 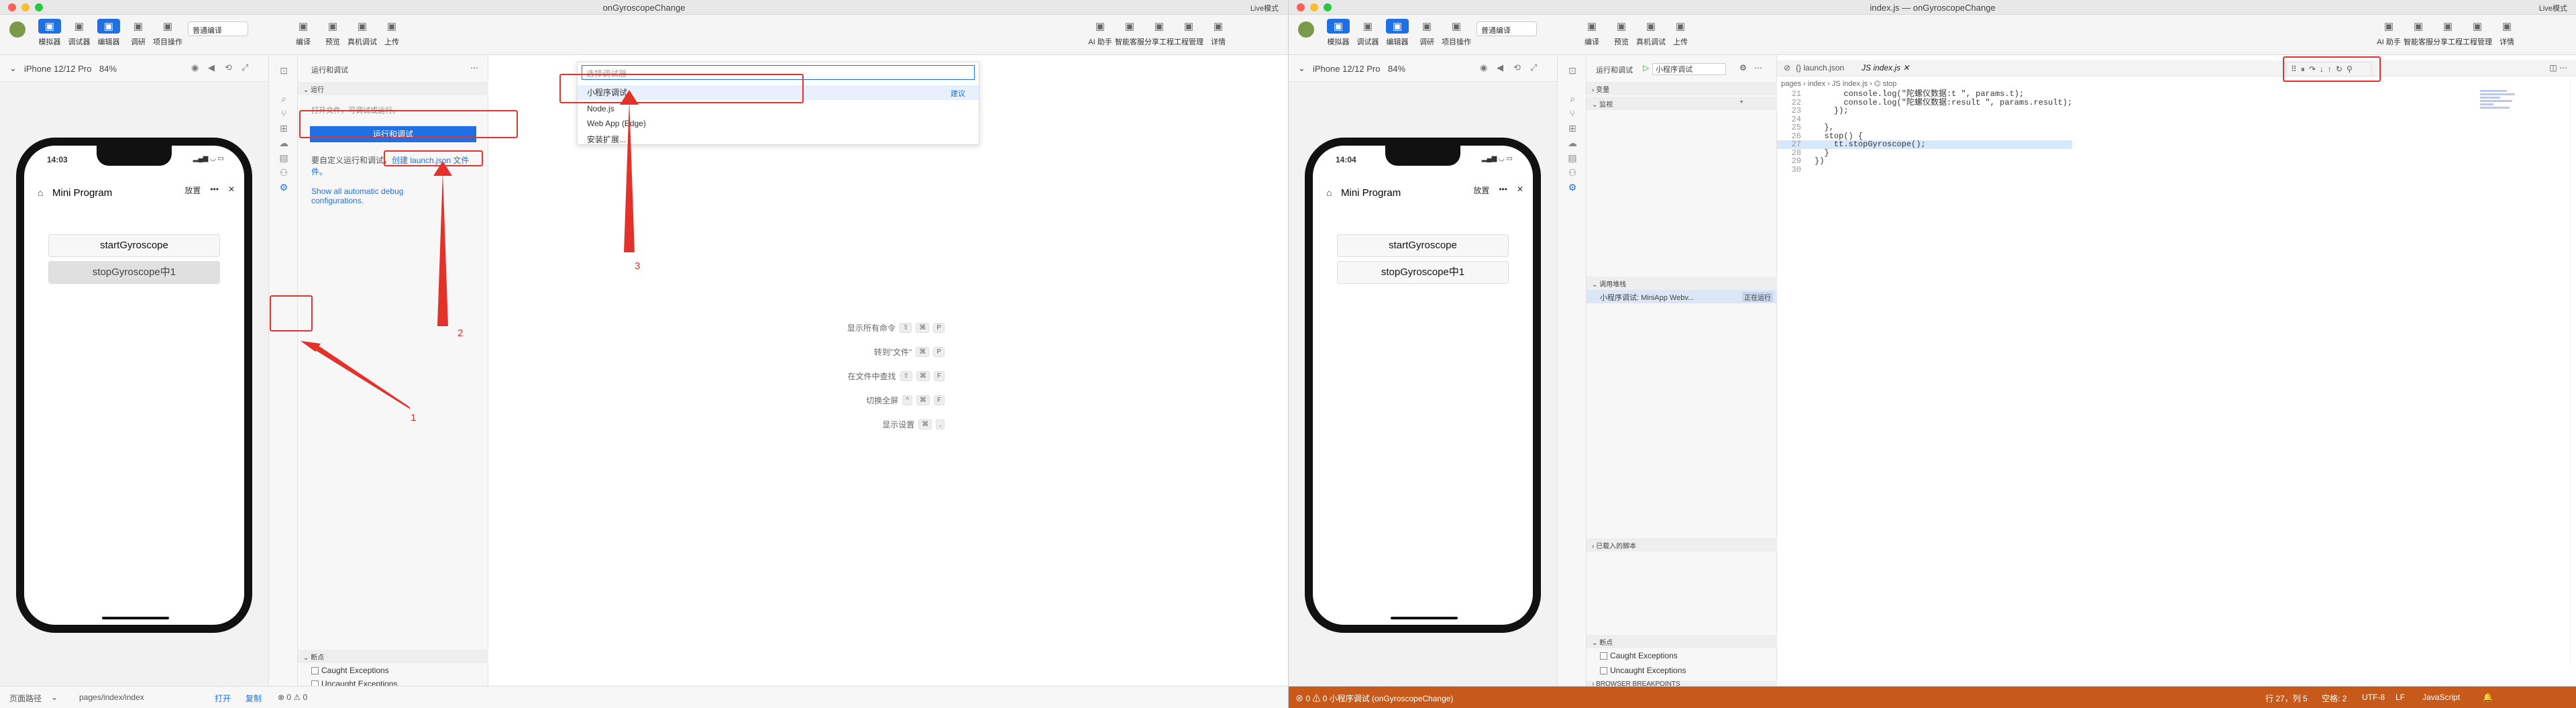 I want to click on menu-icon: ▣, so click(x=1218, y=26).